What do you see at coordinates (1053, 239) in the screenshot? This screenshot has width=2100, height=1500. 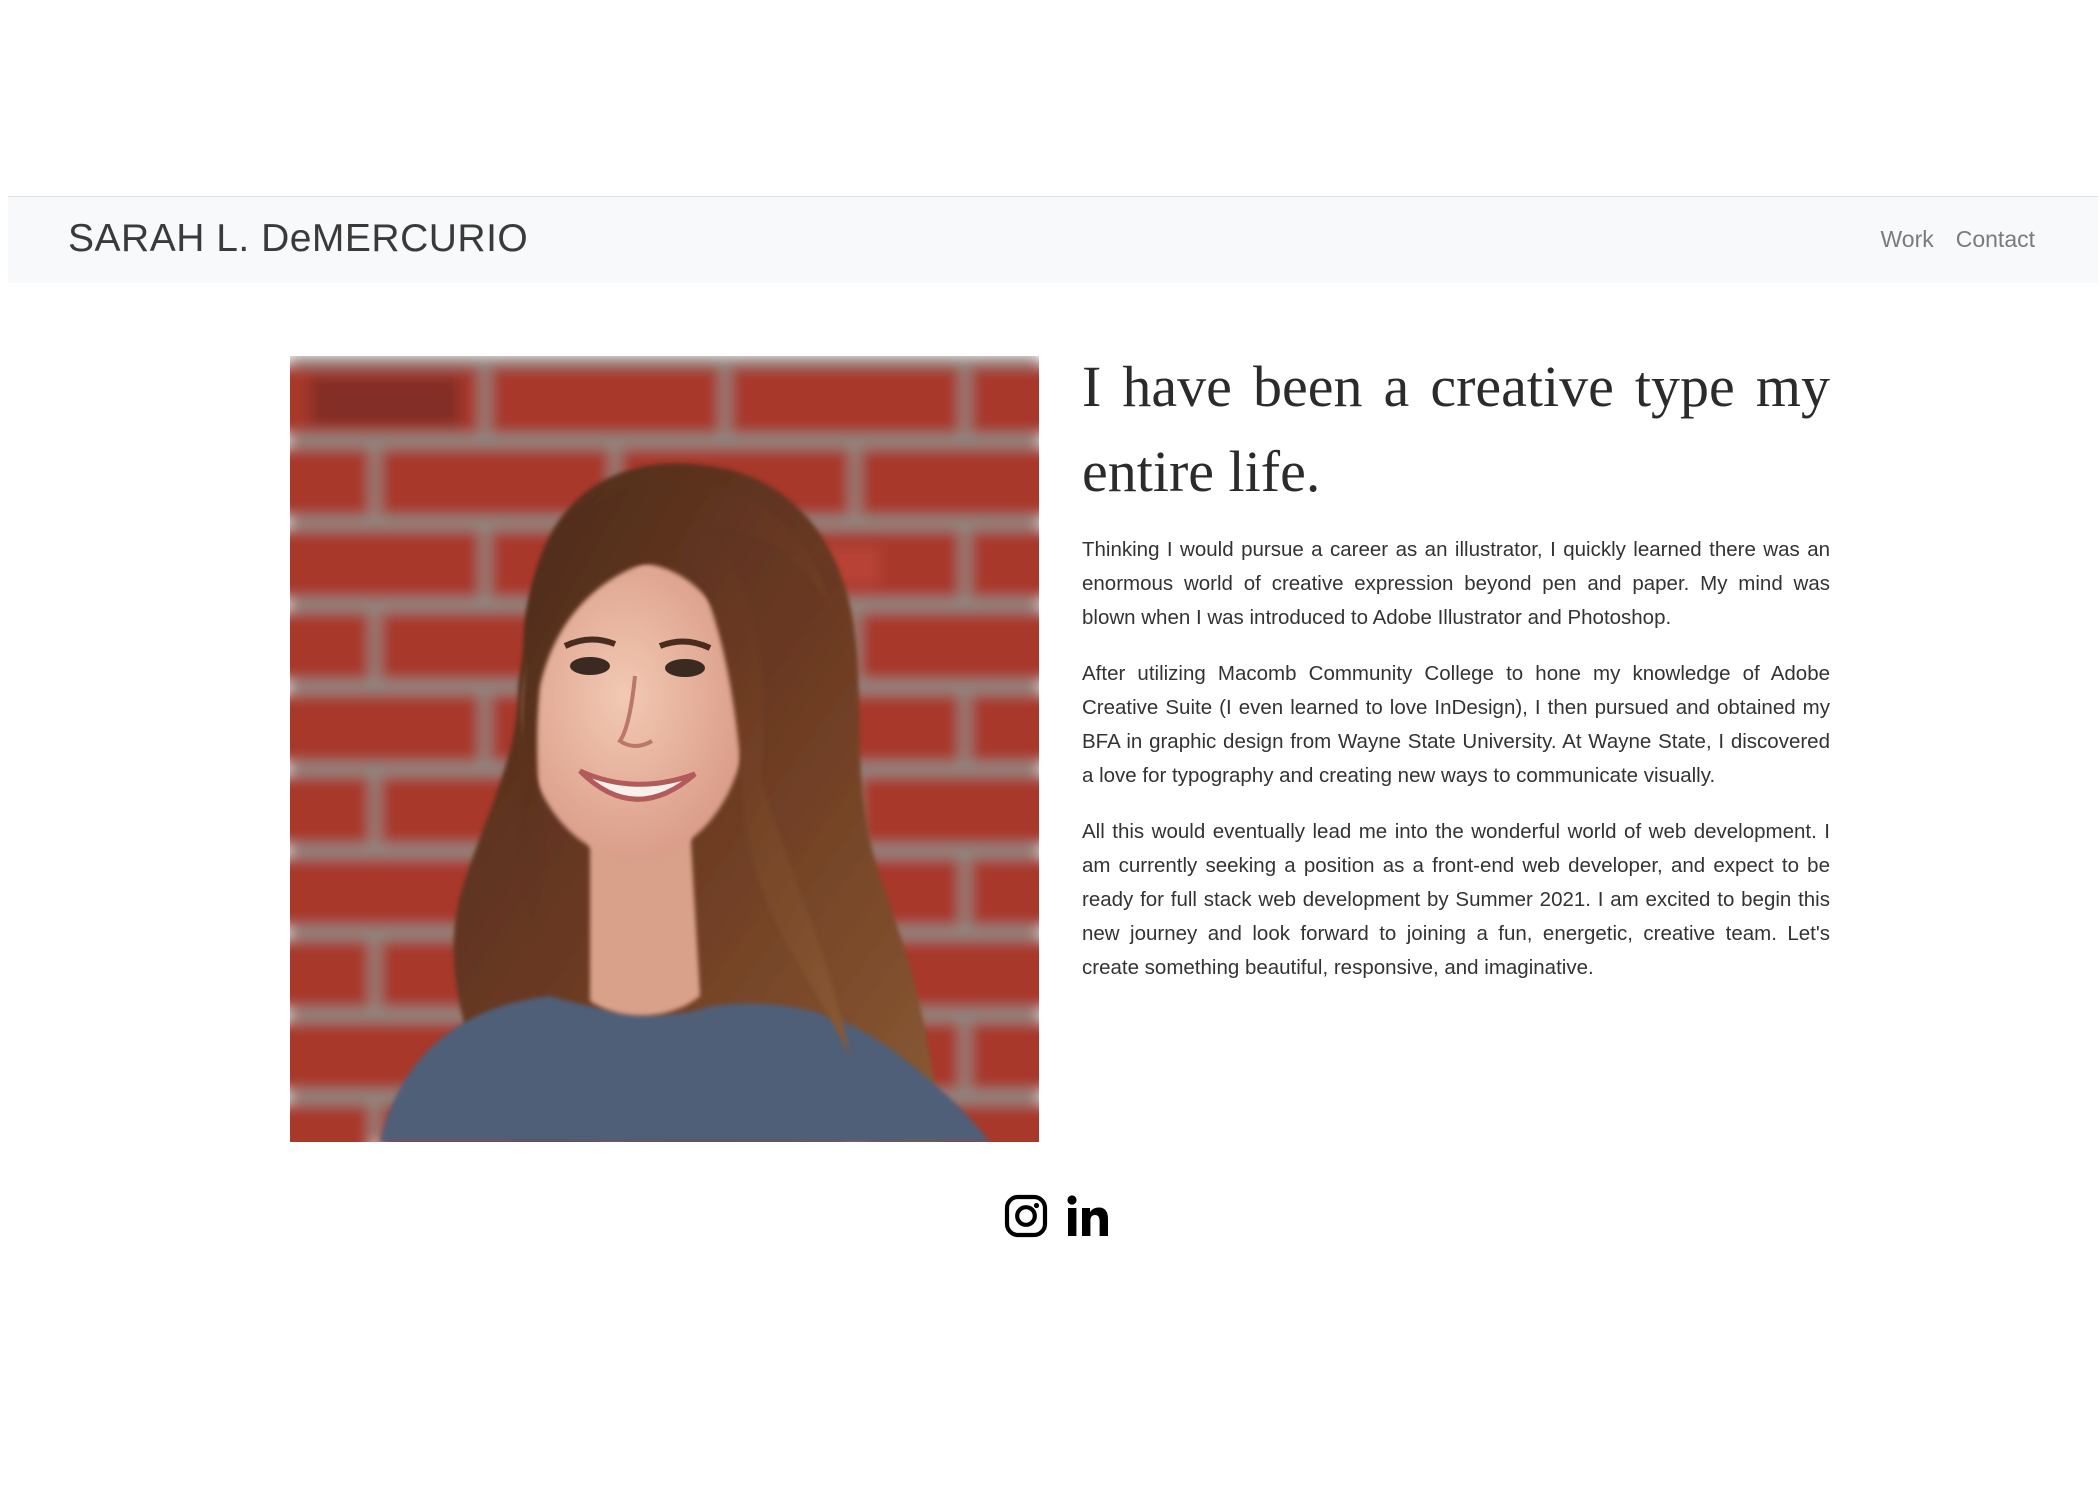 I see `navbar: SARAH L. DeMERCURIO Work Contact` at bounding box center [1053, 239].